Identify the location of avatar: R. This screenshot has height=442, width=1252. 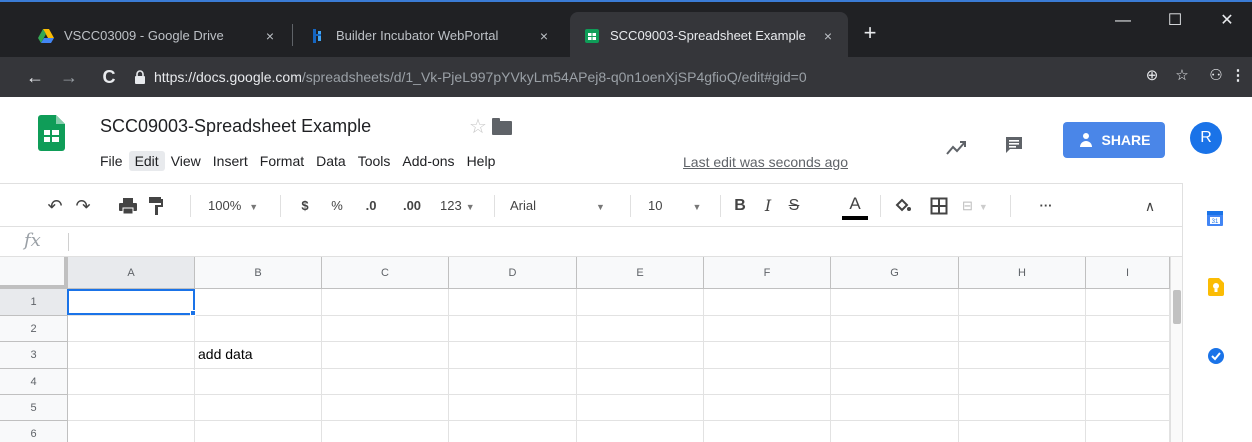
(1206, 138).